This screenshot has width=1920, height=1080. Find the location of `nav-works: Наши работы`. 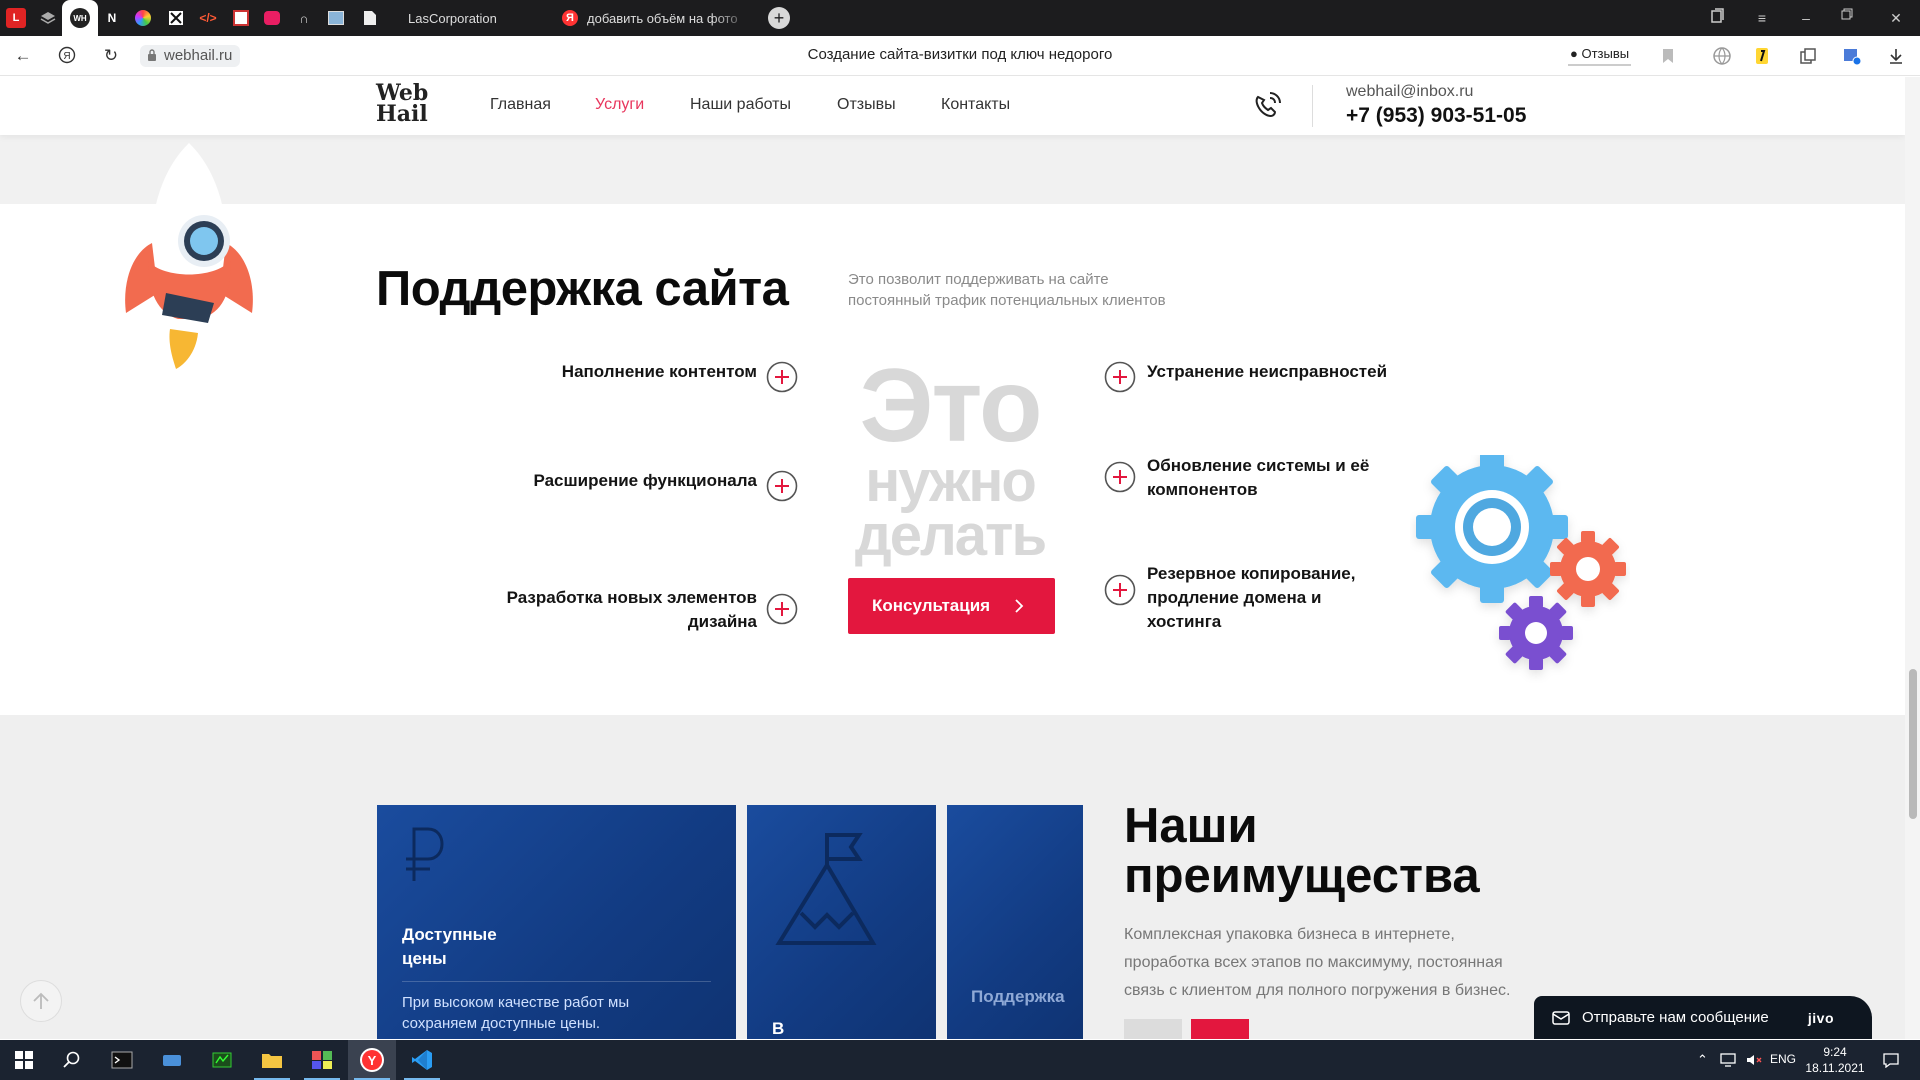

nav-works: Наши работы is located at coordinates (740, 105).